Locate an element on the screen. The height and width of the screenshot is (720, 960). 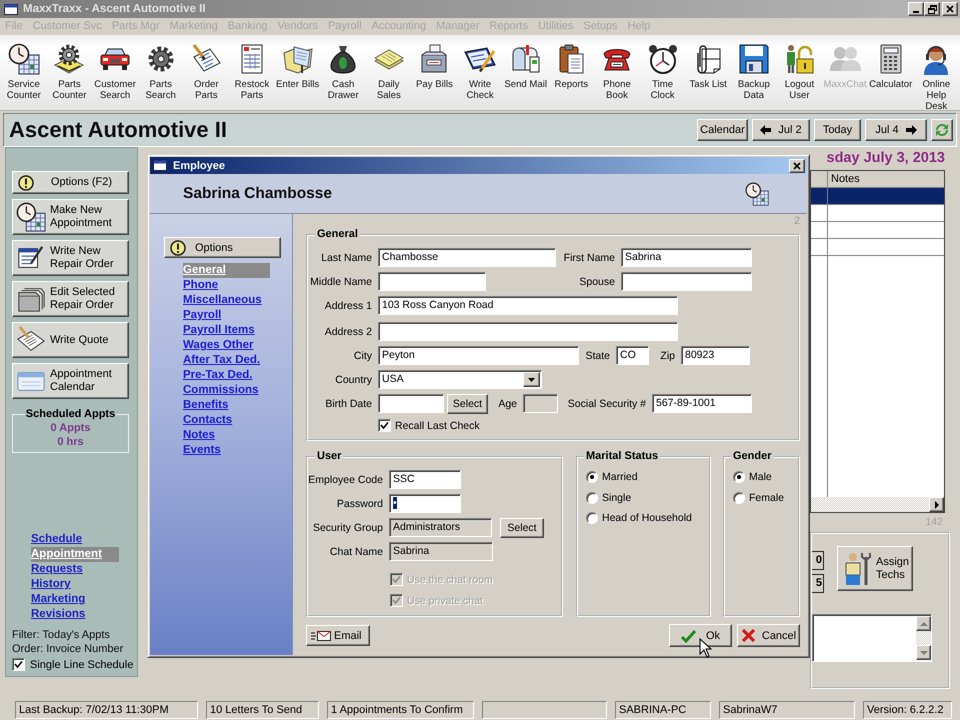
nav-link: Payroll Items is located at coordinates (220, 330).